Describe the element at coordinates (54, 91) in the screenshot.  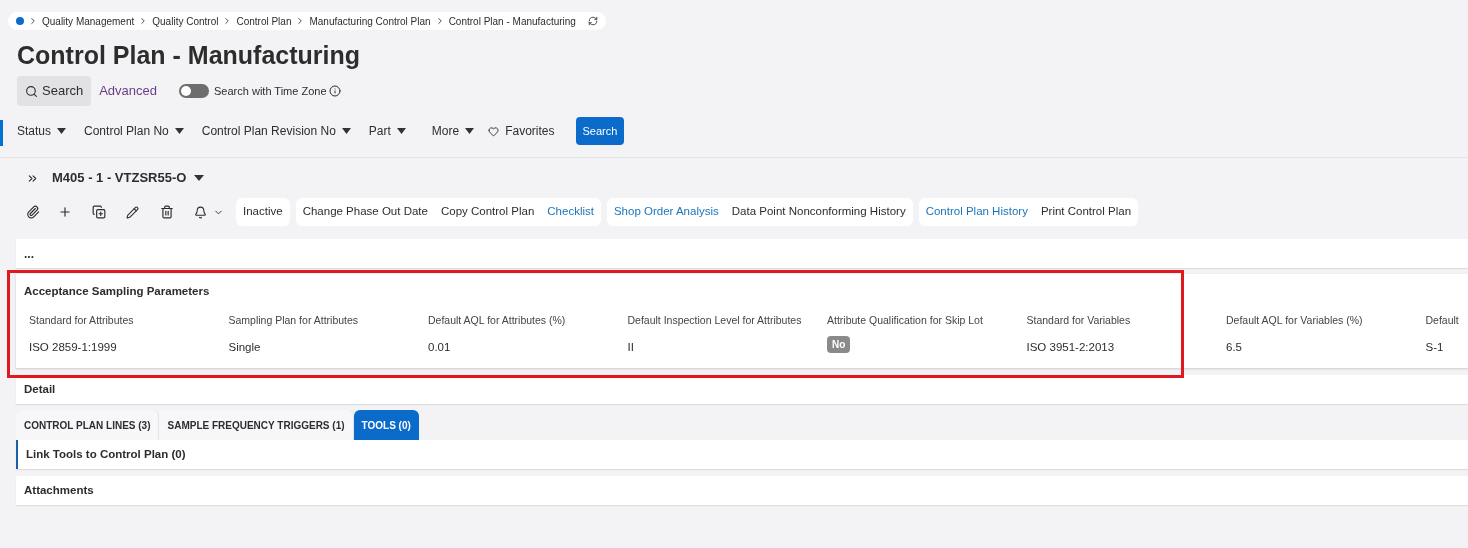
I see `search-tab: Search` at that location.